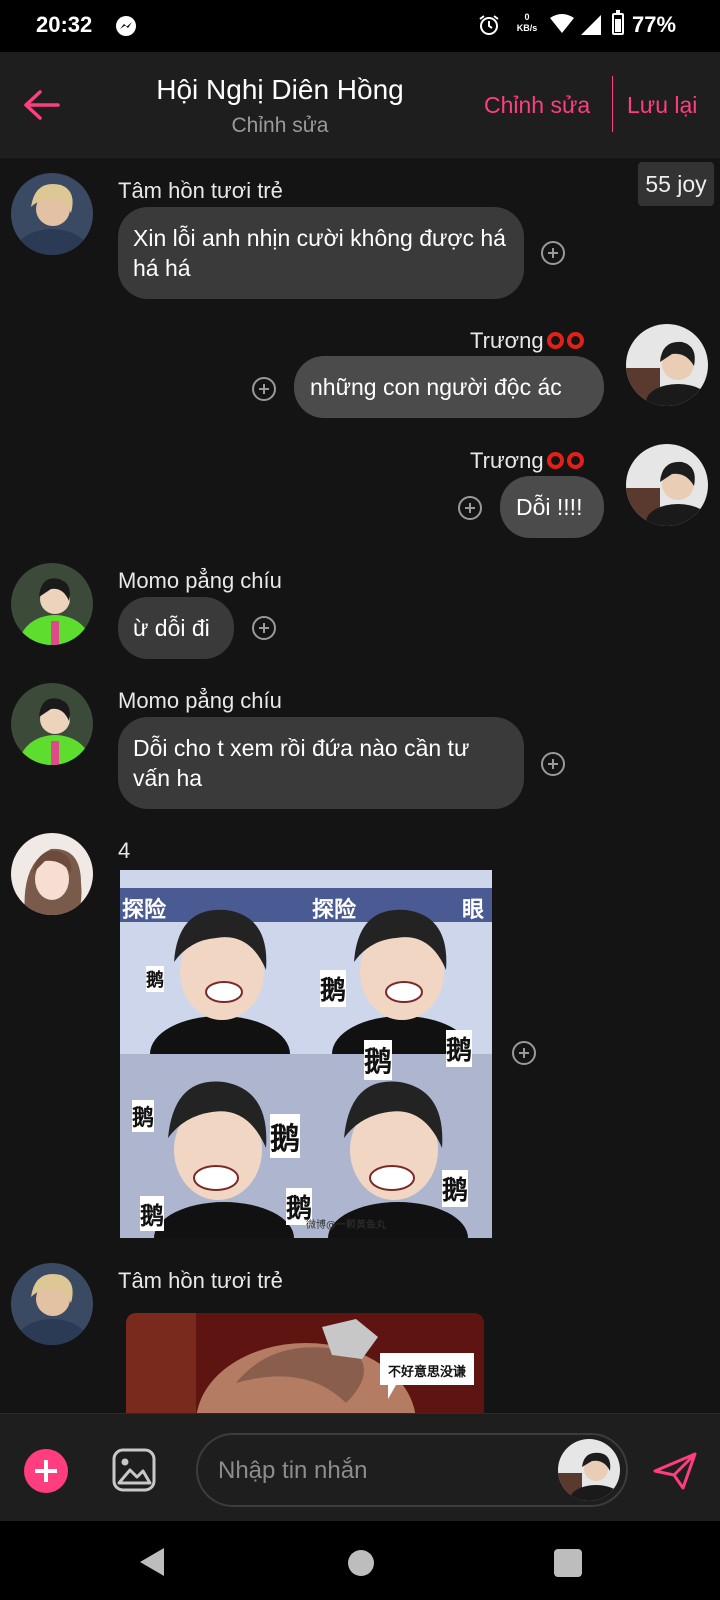 This screenshot has width=720, height=1600. What do you see at coordinates (346, 1225) in the screenshot?
I see `image-watermark: 微博@一颗黄鱼丸` at bounding box center [346, 1225].